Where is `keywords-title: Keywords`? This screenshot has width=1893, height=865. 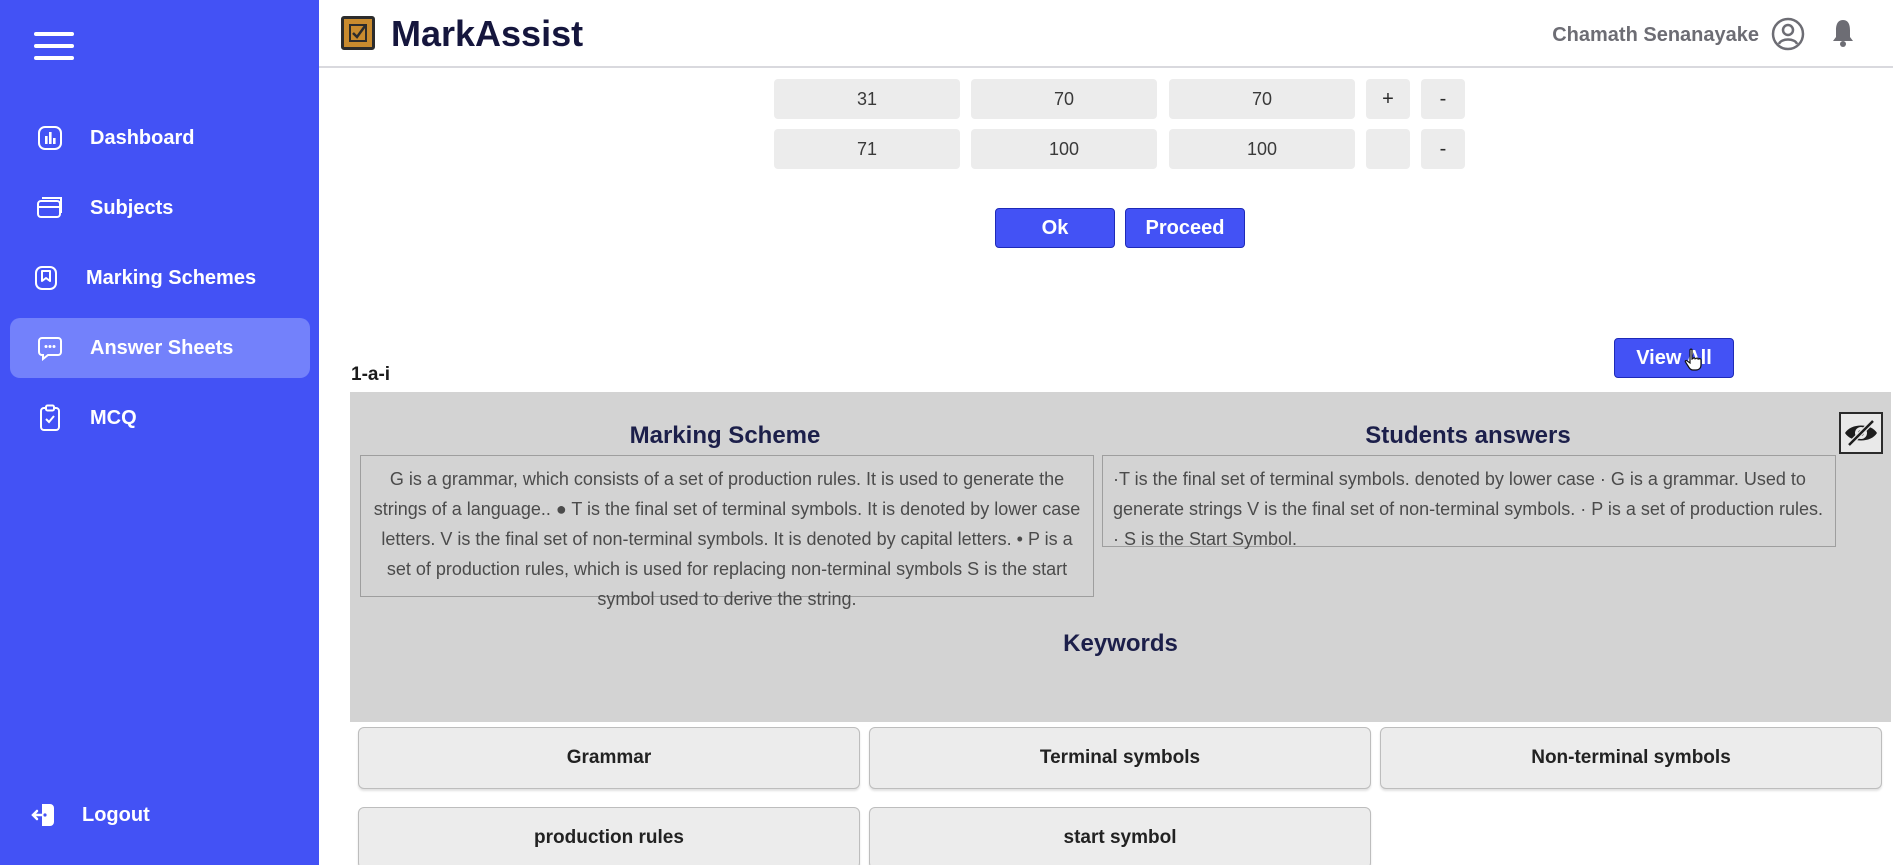 keywords-title: Keywords is located at coordinates (1120, 643).